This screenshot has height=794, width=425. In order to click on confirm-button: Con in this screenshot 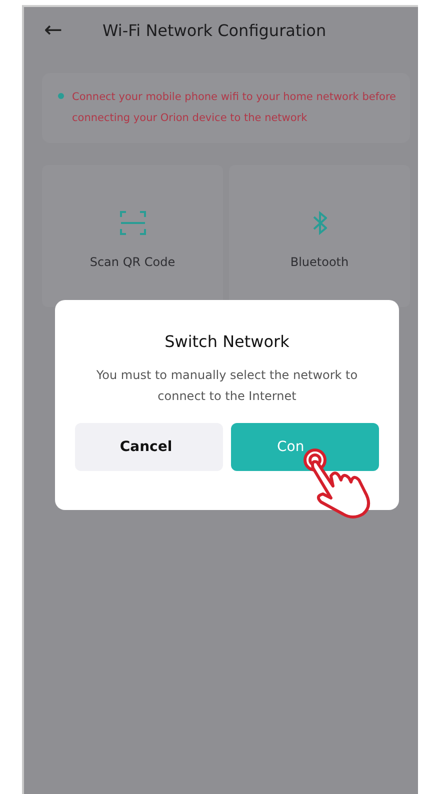, I will do `click(305, 447)`.